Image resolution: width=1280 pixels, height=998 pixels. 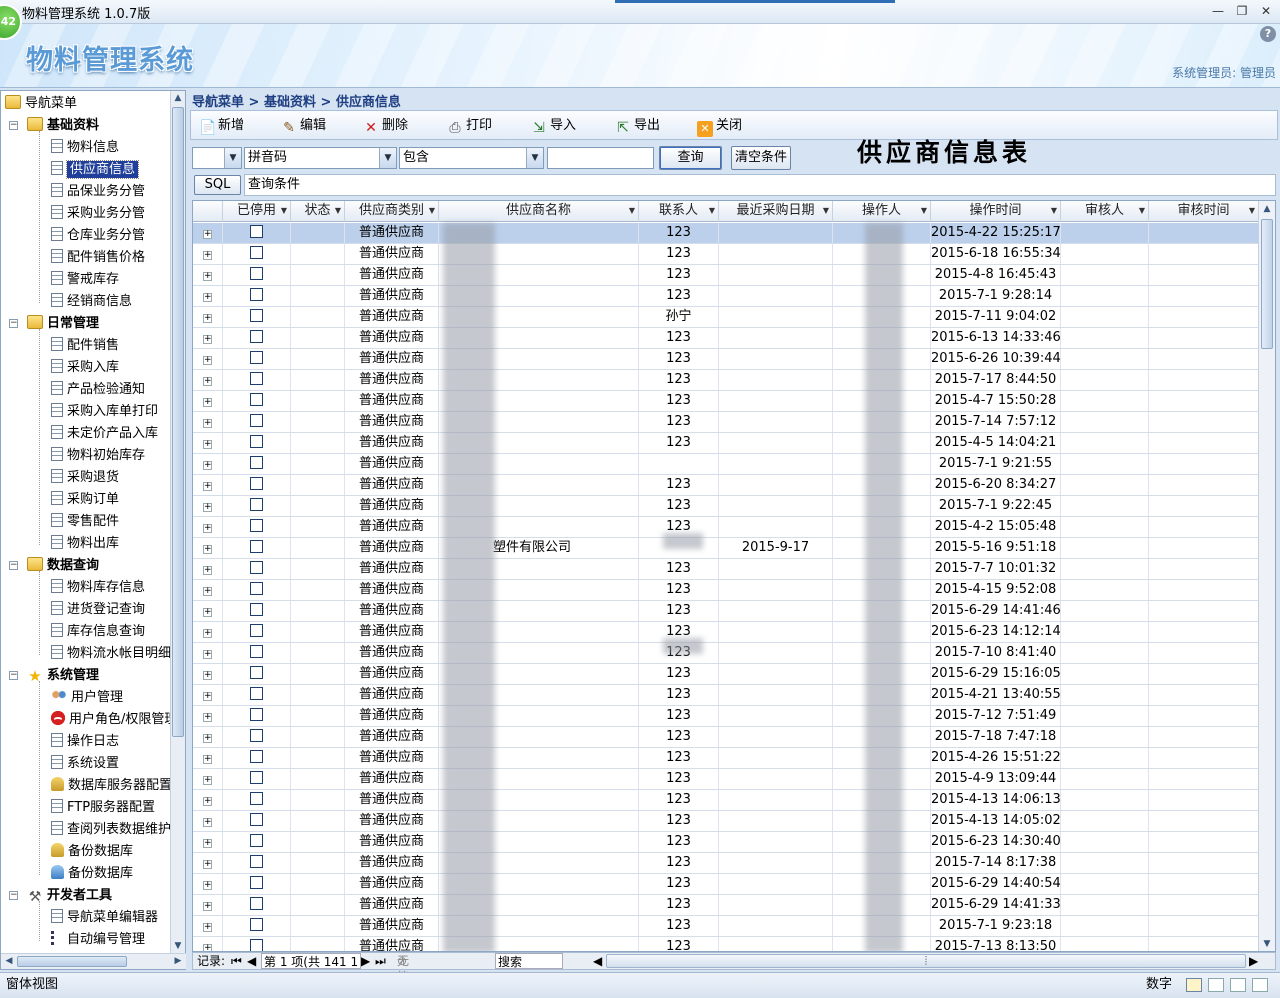 I want to click on table-row: + 普通供应商 123 2015-6-23 14:12:14, so click(x=726, y=632).